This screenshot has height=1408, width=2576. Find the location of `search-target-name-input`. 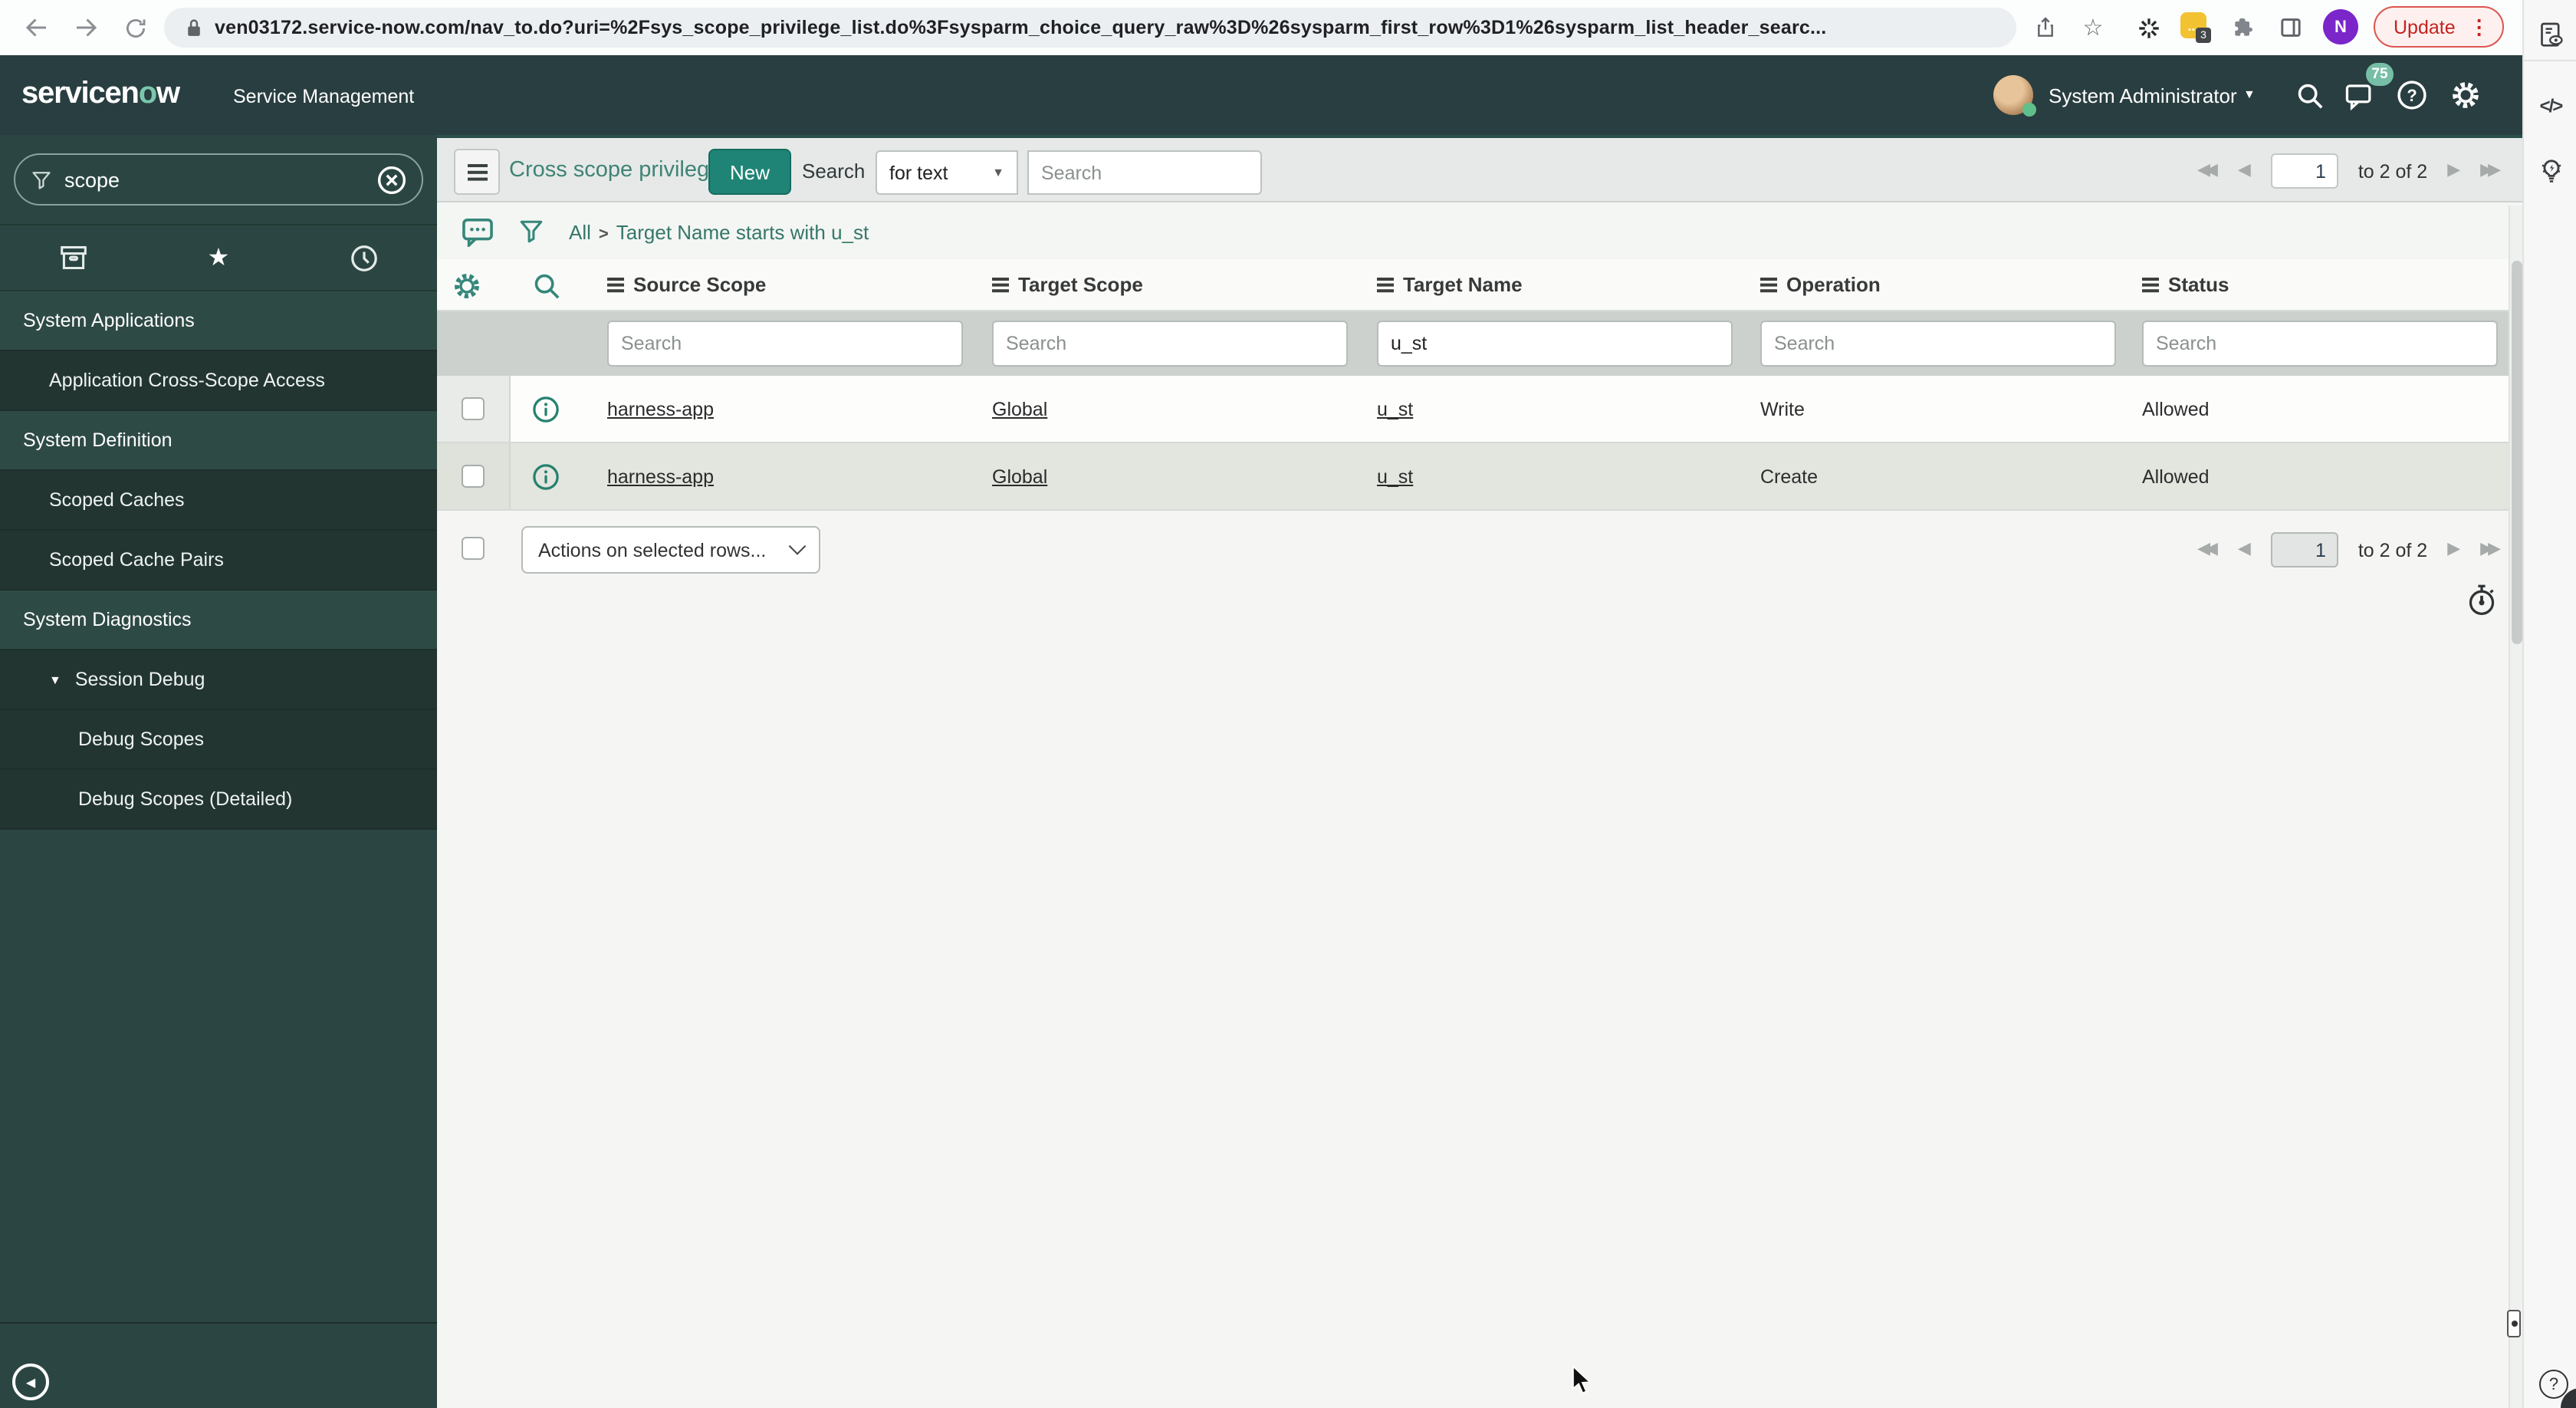

search-target-name-input is located at coordinates (1555, 344).